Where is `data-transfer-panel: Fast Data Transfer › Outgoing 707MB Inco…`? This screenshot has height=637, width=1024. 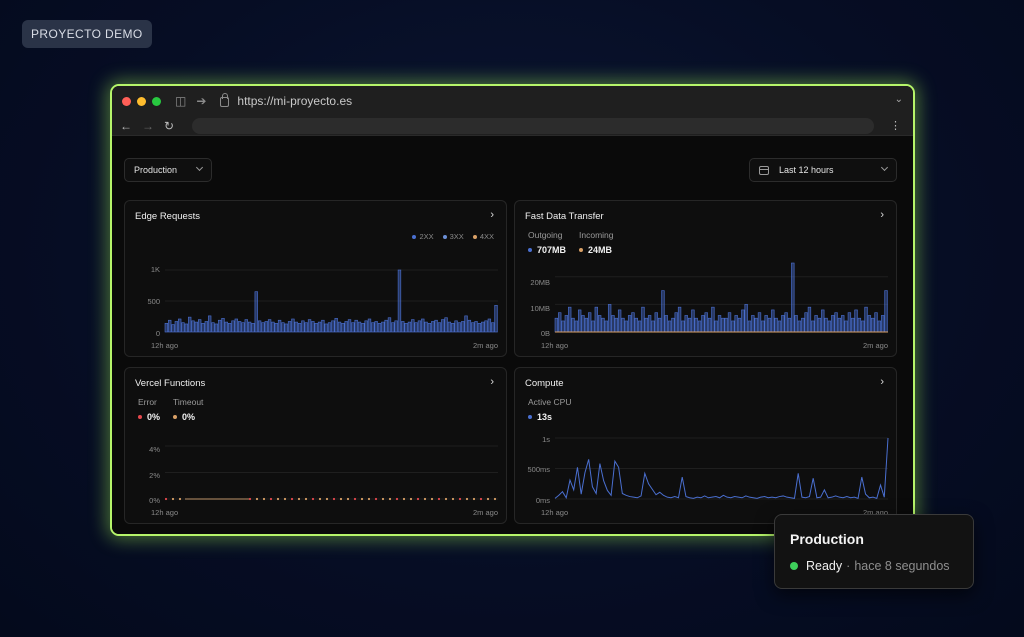 data-transfer-panel: Fast Data Transfer › Outgoing 707MB Inco… is located at coordinates (705, 278).